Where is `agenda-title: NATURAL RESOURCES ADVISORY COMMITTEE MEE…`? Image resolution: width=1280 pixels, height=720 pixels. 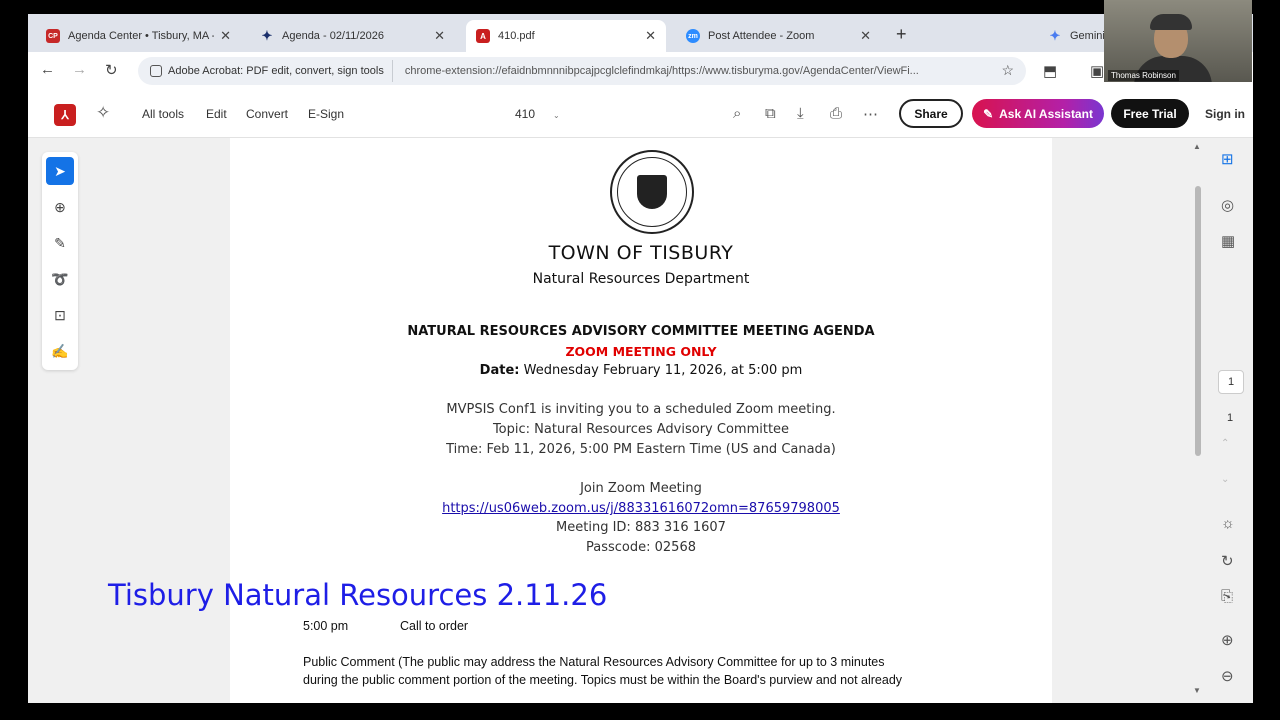 agenda-title: NATURAL RESOURCES ADVISORY COMMITTEE MEE… is located at coordinates (641, 331).